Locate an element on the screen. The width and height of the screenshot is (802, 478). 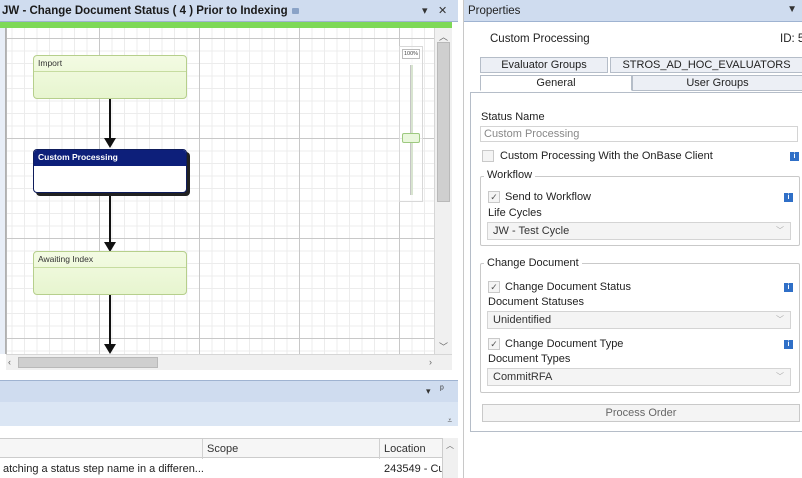
properties-title: Properties is located at coordinates (494, 11).